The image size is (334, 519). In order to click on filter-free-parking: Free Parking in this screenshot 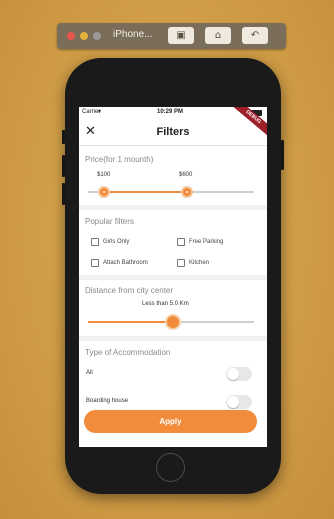, I will do `click(200, 242)`.